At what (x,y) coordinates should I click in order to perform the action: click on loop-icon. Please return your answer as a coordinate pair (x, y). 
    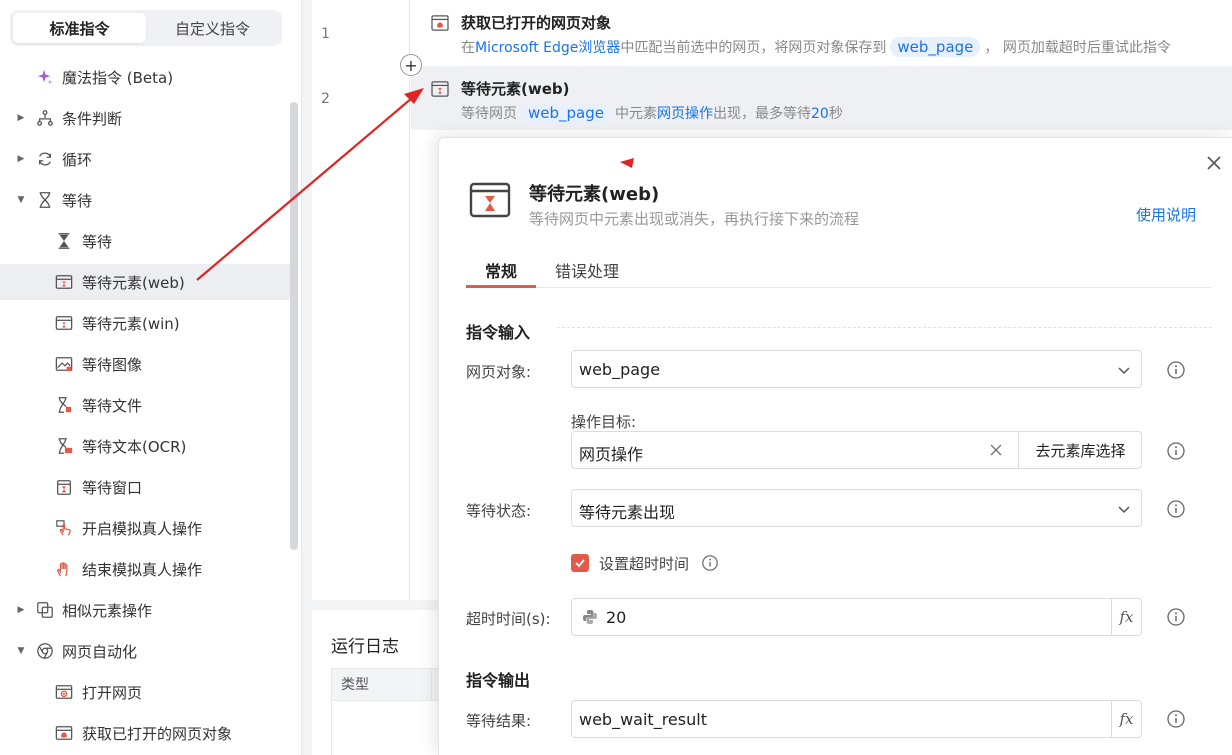
    Looking at the image, I should click on (45, 159).